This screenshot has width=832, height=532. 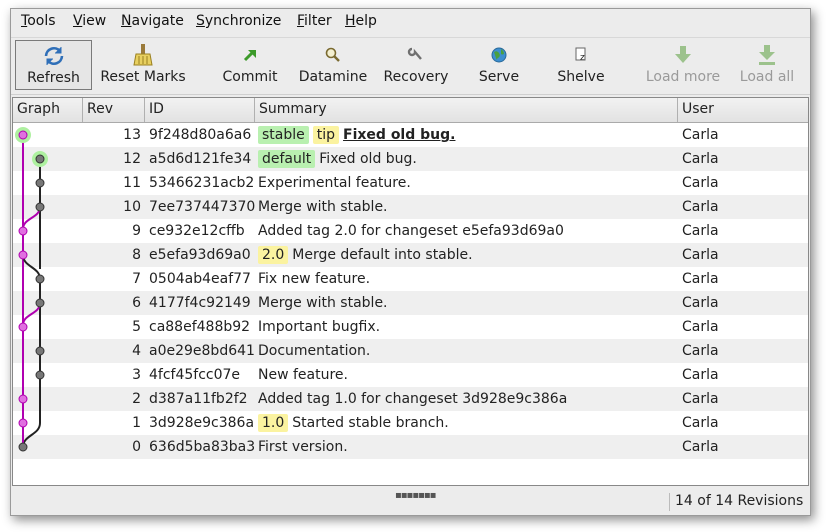 What do you see at coordinates (468, 447) in the screenshot?
I see `summary-cell: First version.` at bounding box center [468, 447].